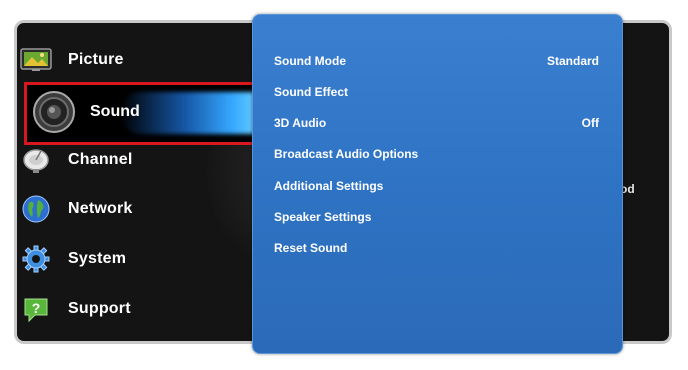 The width and height of the screenshot is (688, 370). What do you see at coordinates (436, 154) in the screenshot?
I see `submenu-item-broadcast-audio-options: Broadcast Audio Options` at bounding box center [436, 154].